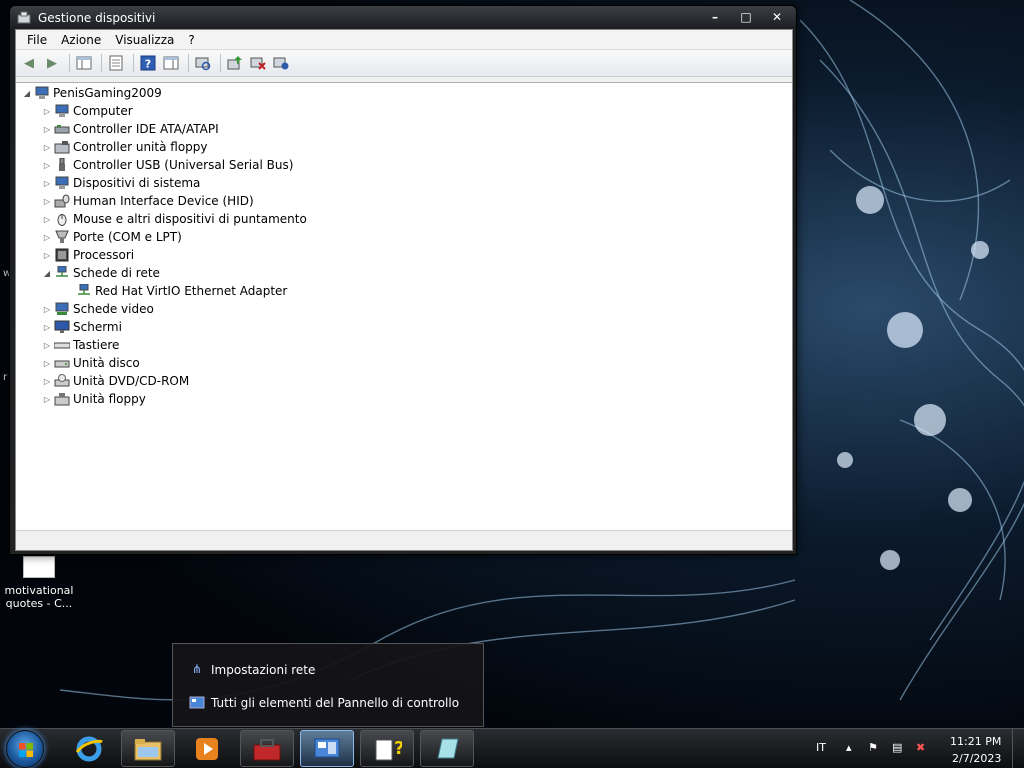  What do you see at coordinates (52, 63) in the screenshot?
I see `forward-icon: ▶` at bounding box center [52, 63].